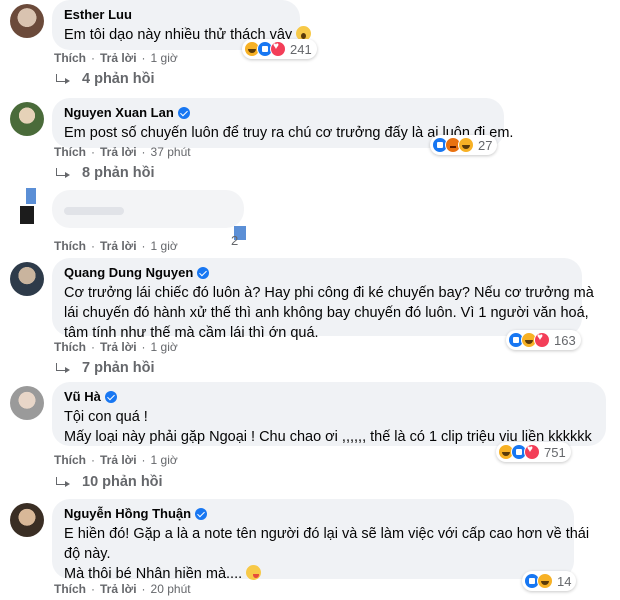 This screenshot has width=620, height=600. Describe the element at coordinates (171, 152) in the screenshot. I see `timestamp: 37 phút` at that location.